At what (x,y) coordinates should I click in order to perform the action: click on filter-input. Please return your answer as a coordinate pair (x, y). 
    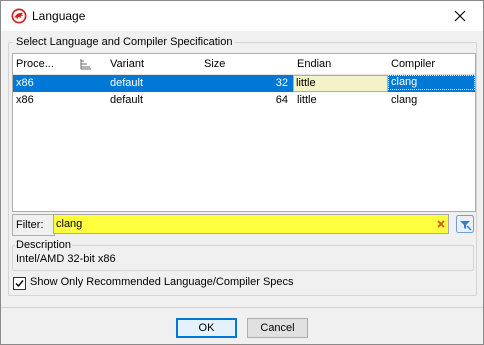
    Looking at the image, I should click on (251, 224).